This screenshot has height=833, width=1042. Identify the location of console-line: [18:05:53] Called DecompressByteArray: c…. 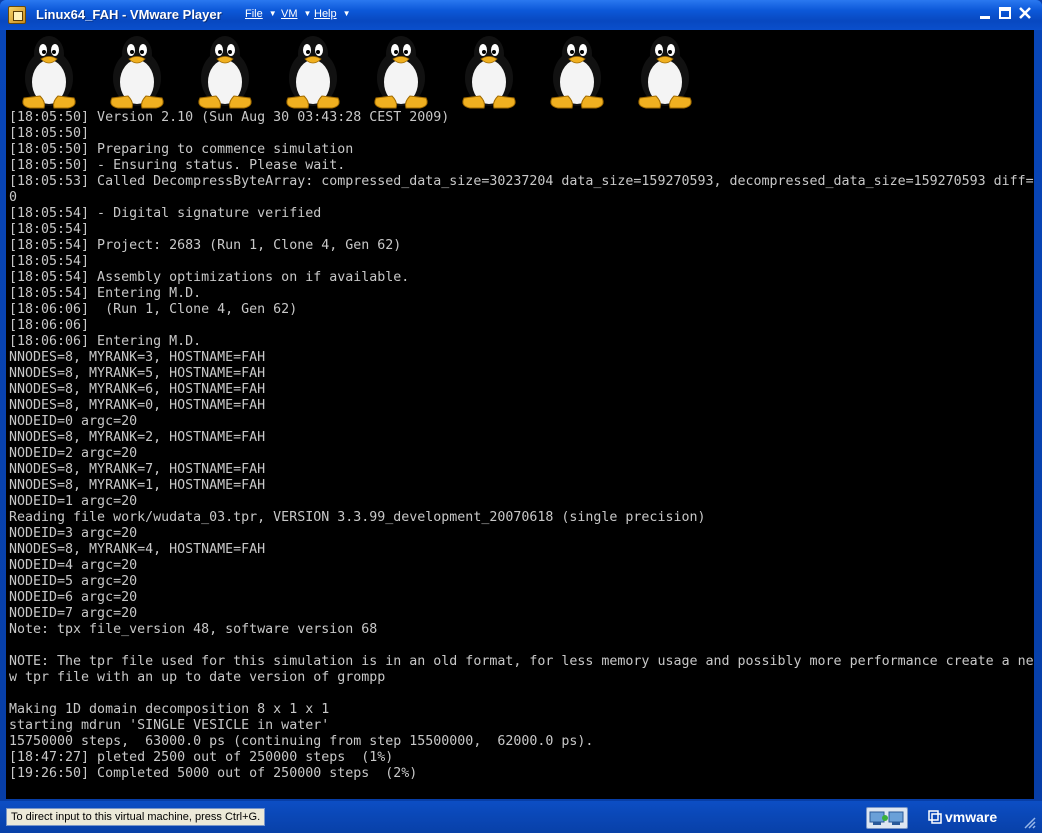
(521, 181).